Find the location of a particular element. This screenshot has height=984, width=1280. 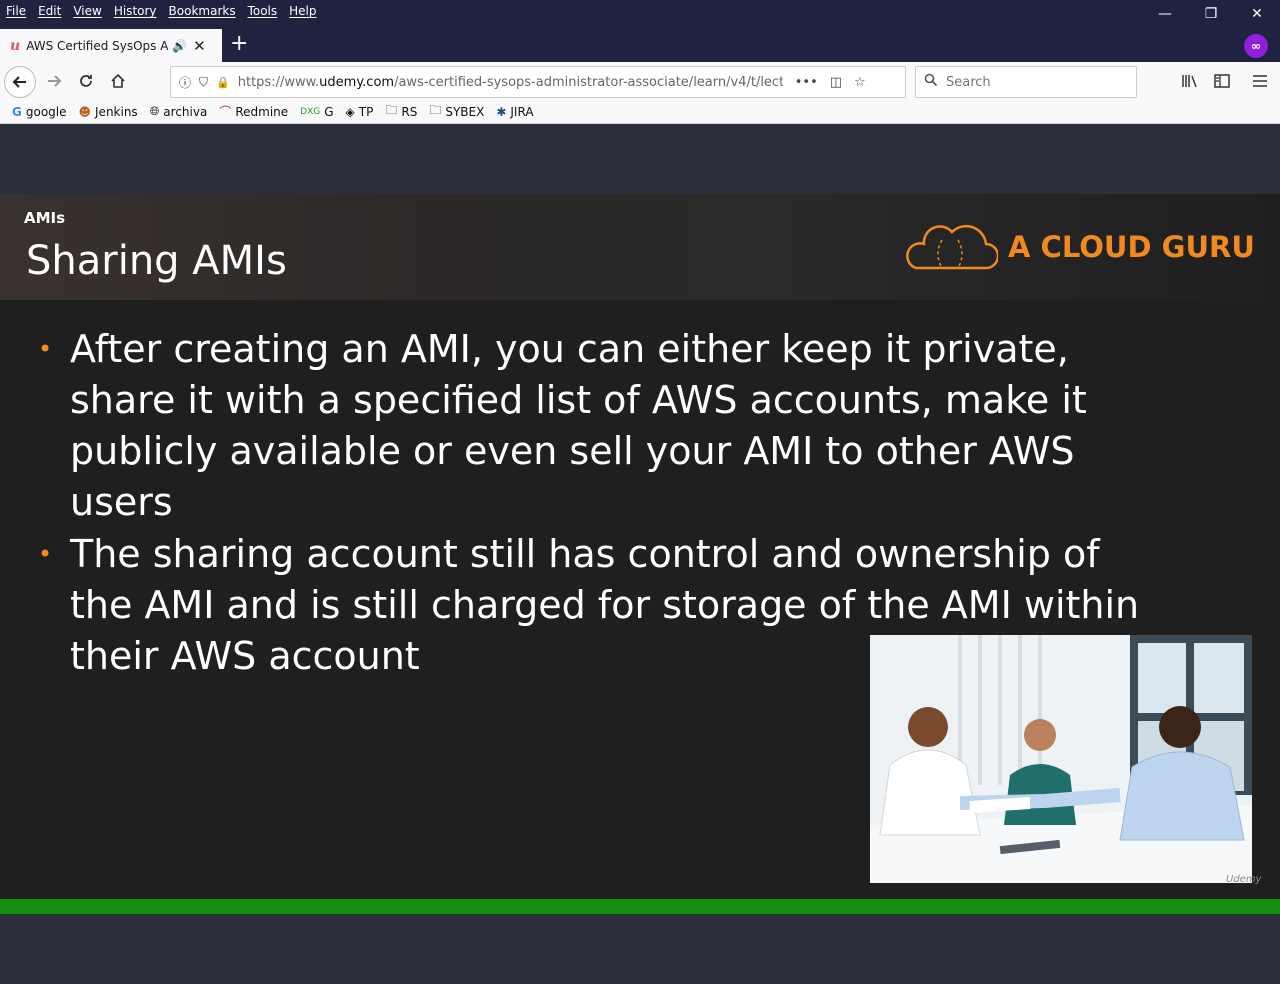

back-button is located at coordinates (20, 82).